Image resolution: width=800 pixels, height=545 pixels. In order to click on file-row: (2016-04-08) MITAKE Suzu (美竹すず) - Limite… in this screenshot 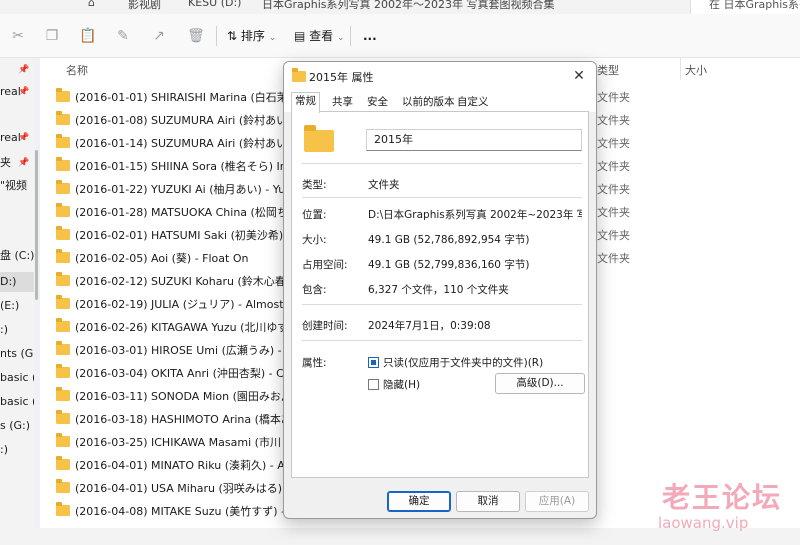, I will do `click(176, 512)`.